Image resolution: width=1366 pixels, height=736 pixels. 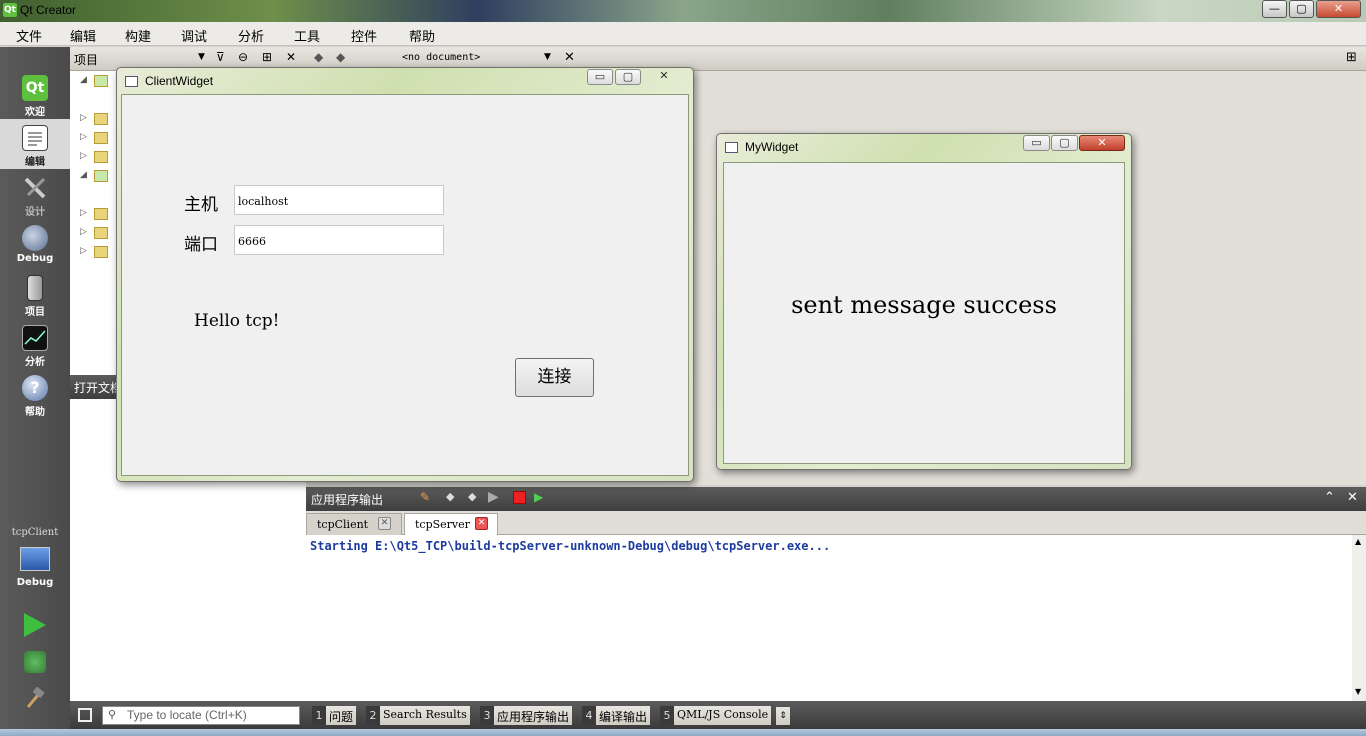 I want to click on mode-help: ? 帮助, so click(x=35, y=394).